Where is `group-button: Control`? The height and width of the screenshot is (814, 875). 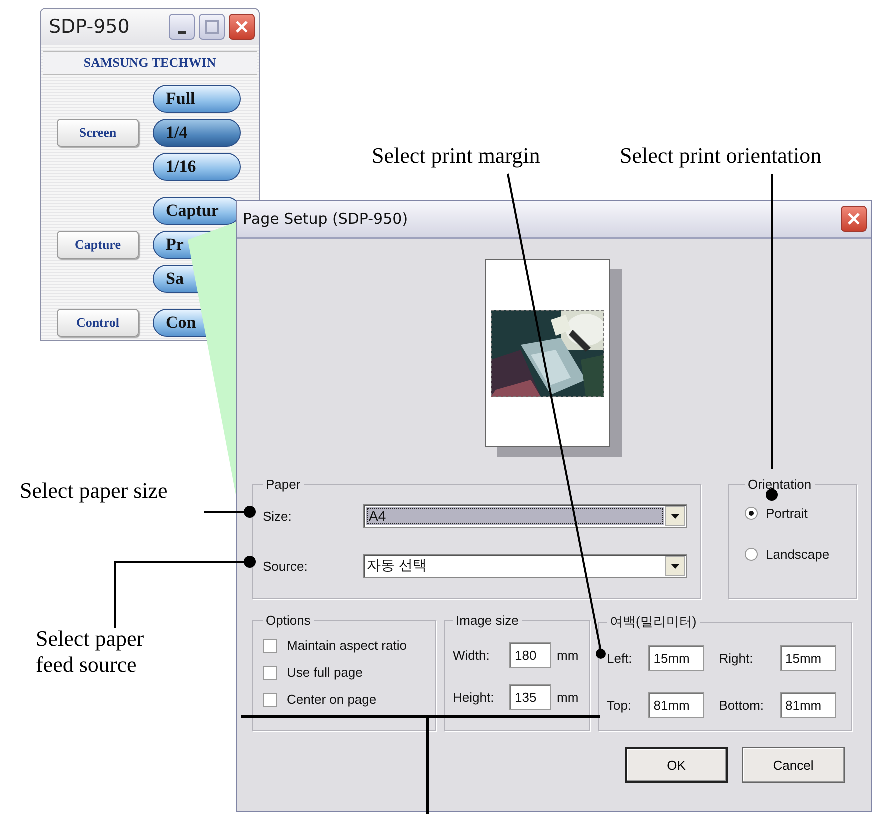 group-button: Control is located at coordinates (98, 323).